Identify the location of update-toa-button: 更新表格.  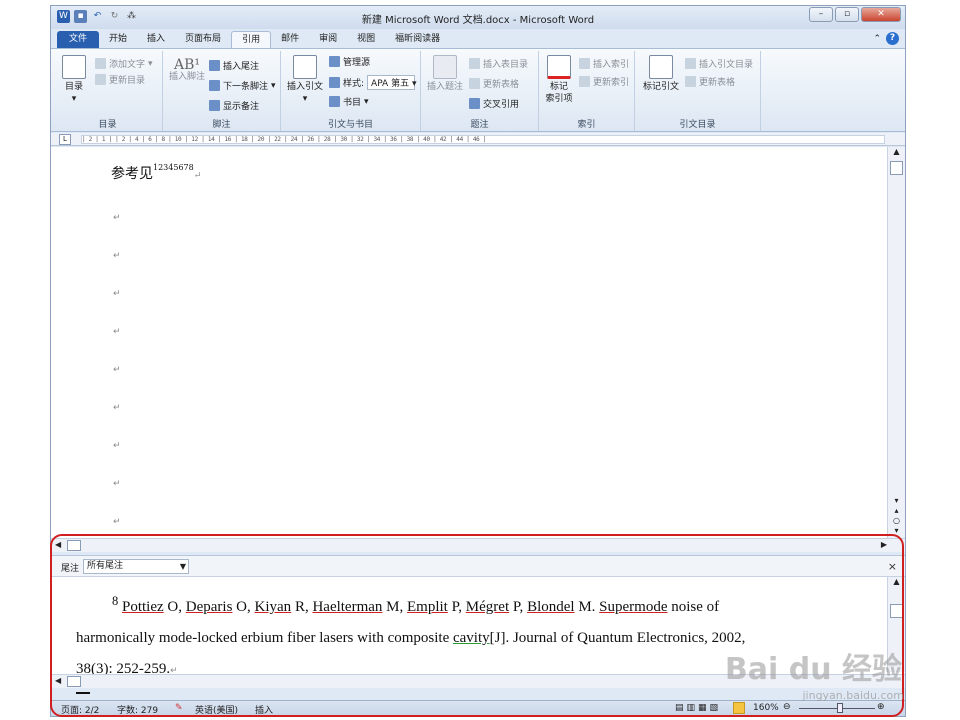
(710, 81).